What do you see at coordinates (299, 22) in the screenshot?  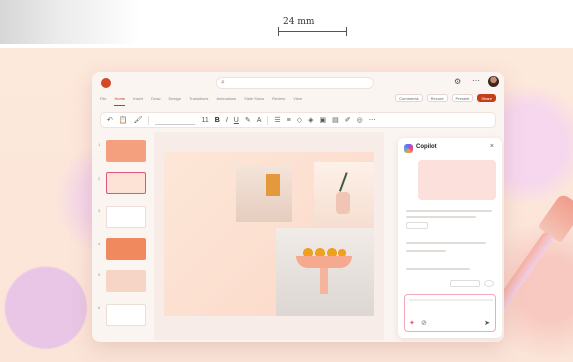 I see `dimension-label: 24 mm` at bounding box center [299, 22].